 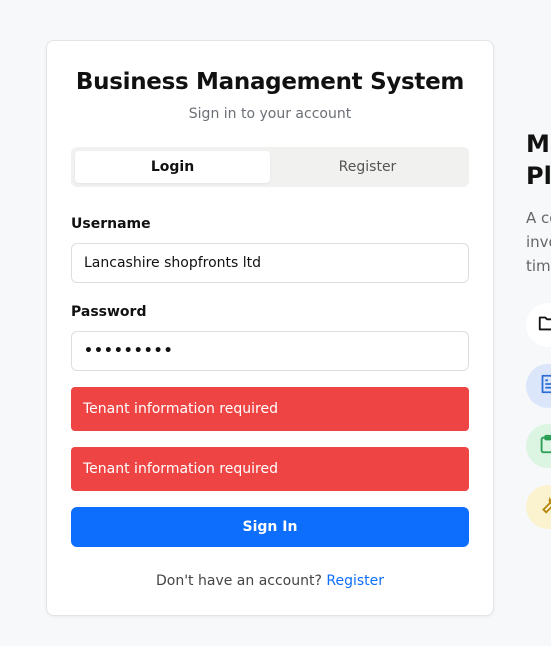 I want to click on auth-tabs: Login Register, so click(x=270, y=167).